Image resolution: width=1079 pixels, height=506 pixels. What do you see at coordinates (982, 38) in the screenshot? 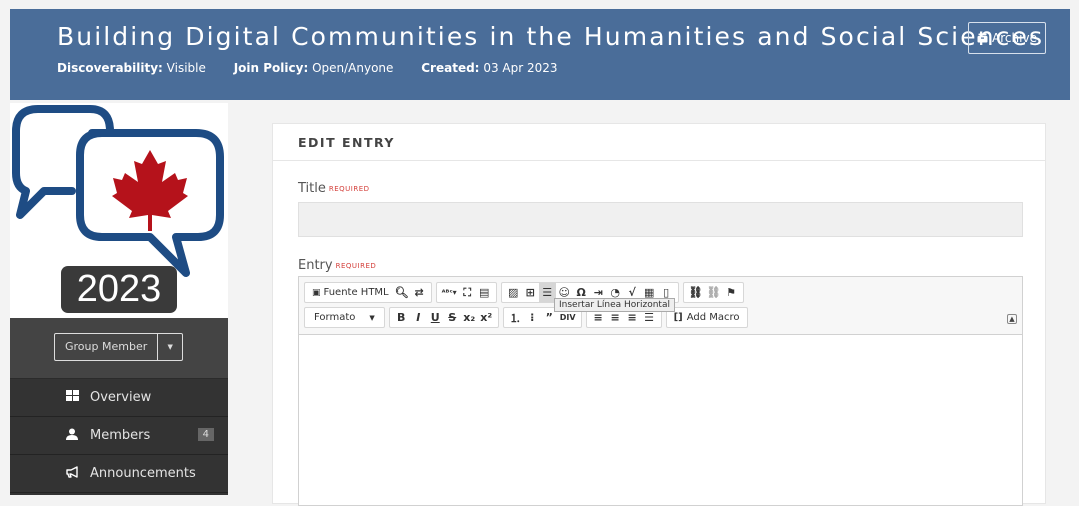
I see `archive-icon` at bounding box center [982, 38].